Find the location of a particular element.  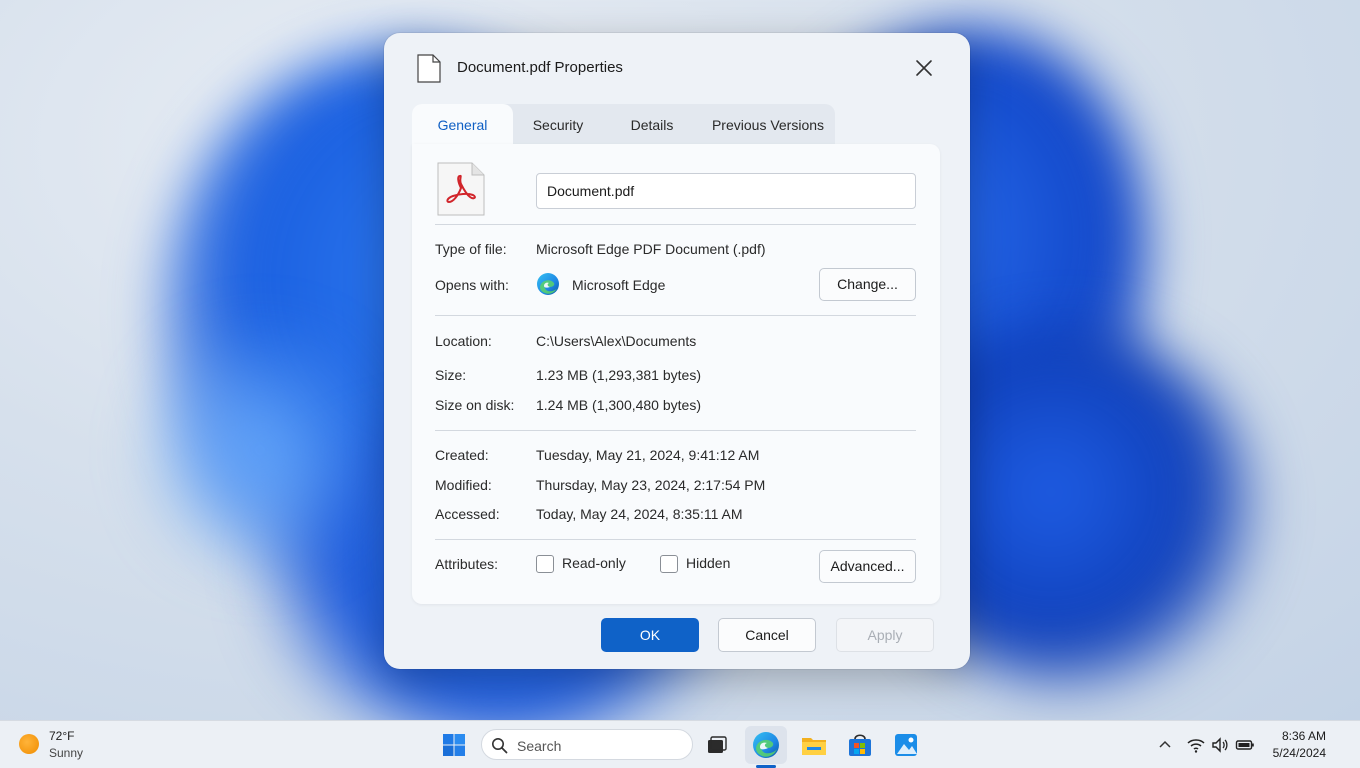

volume-icon is located at coordinates (1220, 745).